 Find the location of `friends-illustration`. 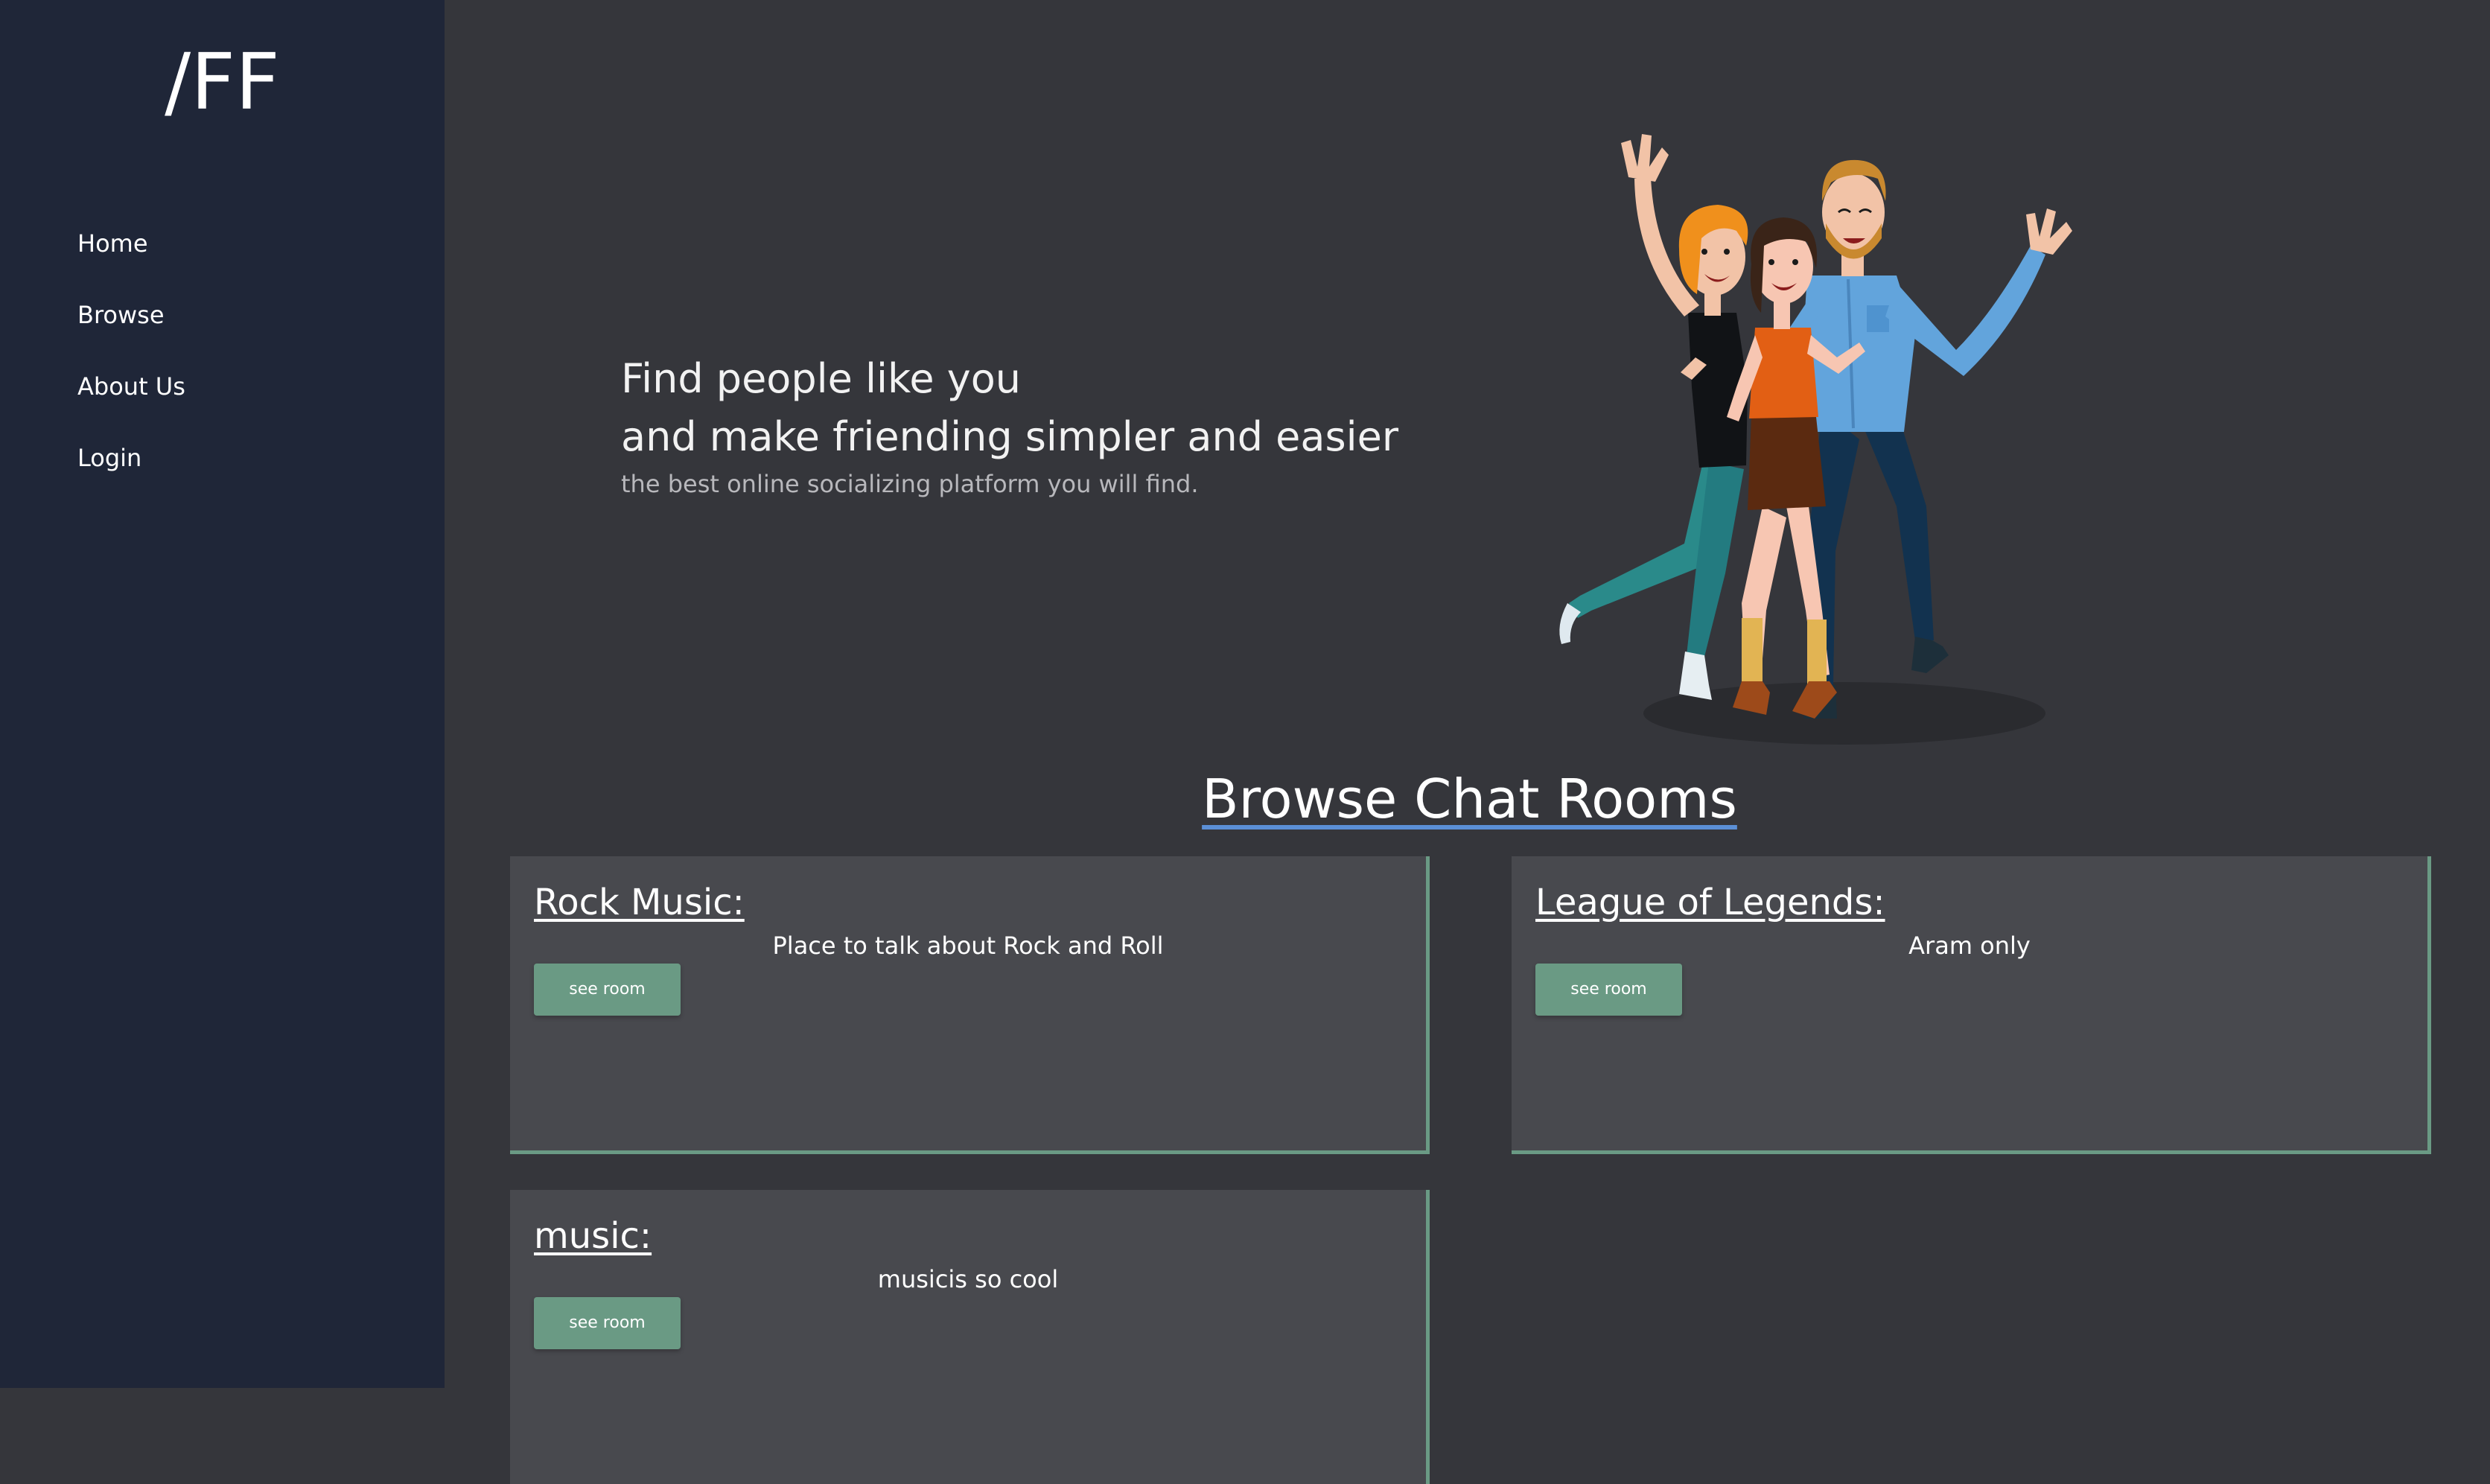

friends-illustration is located at coordinates (1815, 439).